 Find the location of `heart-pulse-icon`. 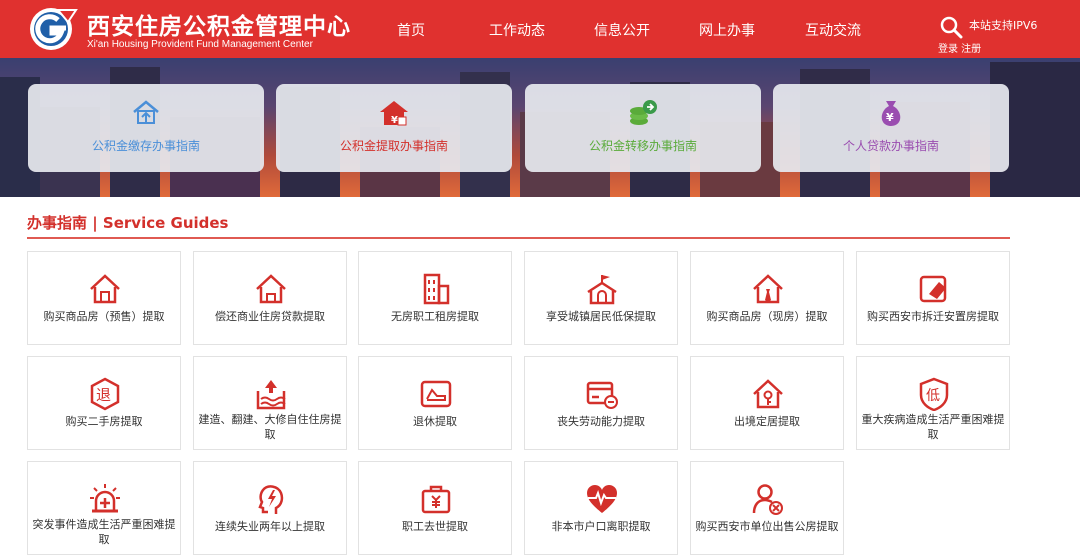

heart-pulse-icon is located at coordinates (602, 499).